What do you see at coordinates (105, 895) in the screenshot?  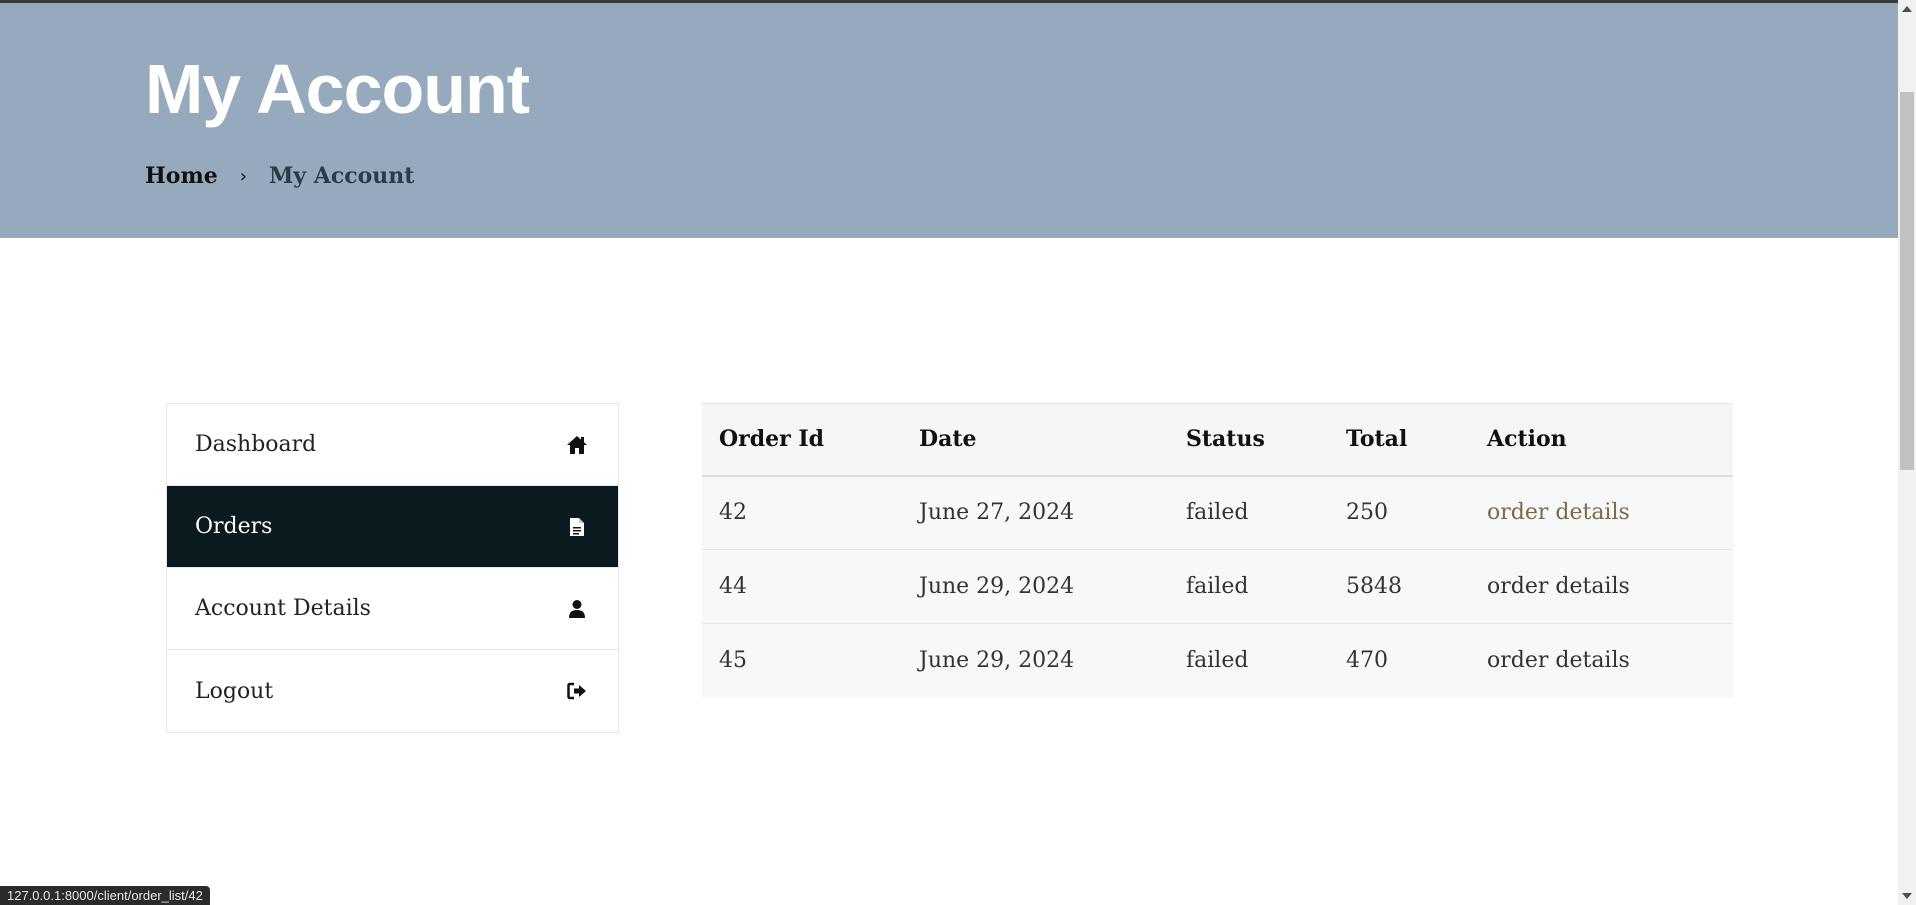 I see `link-status-bar: 127.0.0.1:8000/client/order_list/42` at bounding box center [105, 895].